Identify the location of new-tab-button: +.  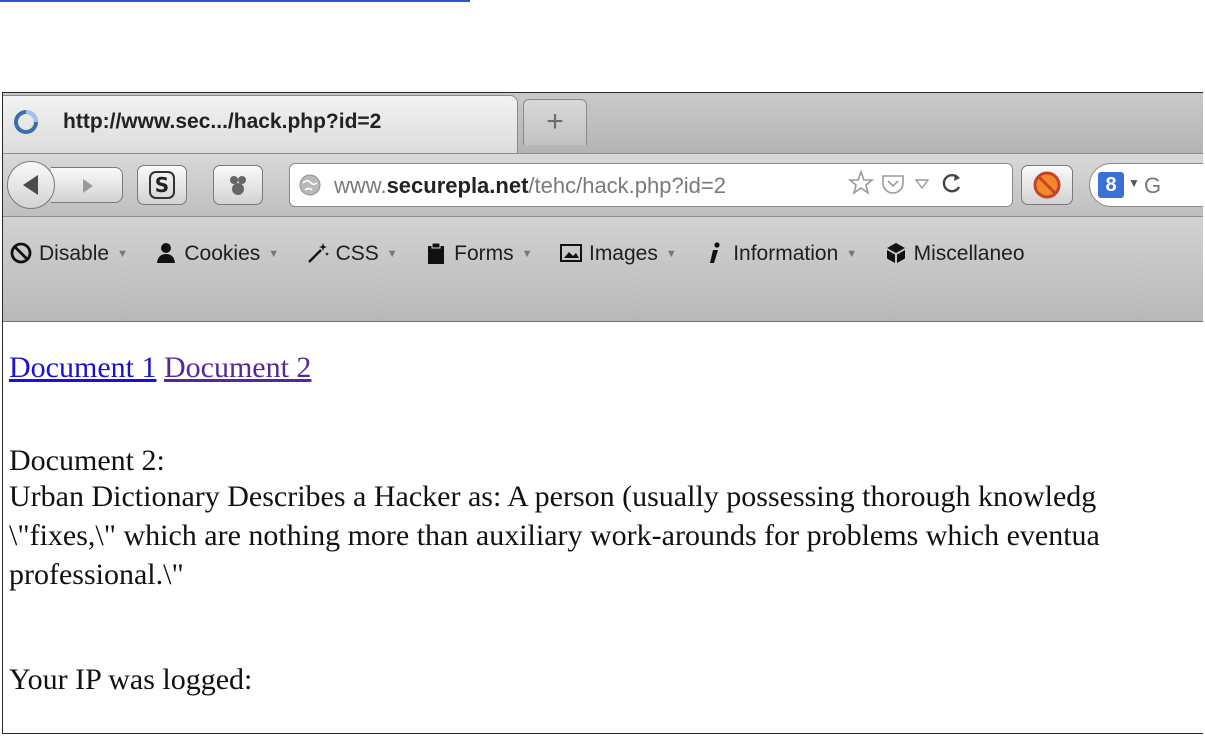
(555, 122).